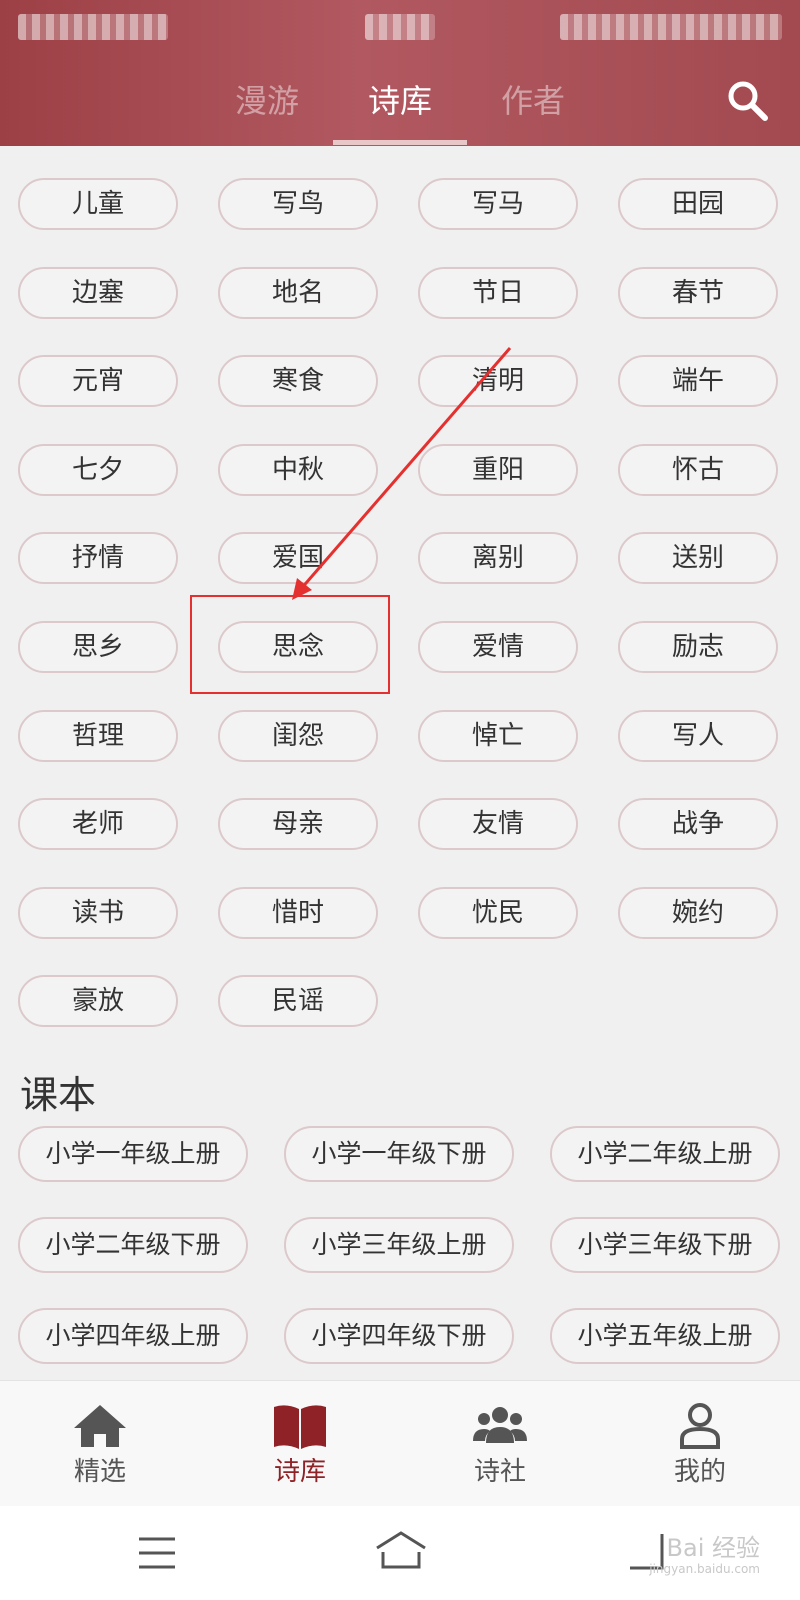 This screenshot has width=800, height=1600. I want to click on textbook-tag: 小学五年级上册, so click(665, 1336).